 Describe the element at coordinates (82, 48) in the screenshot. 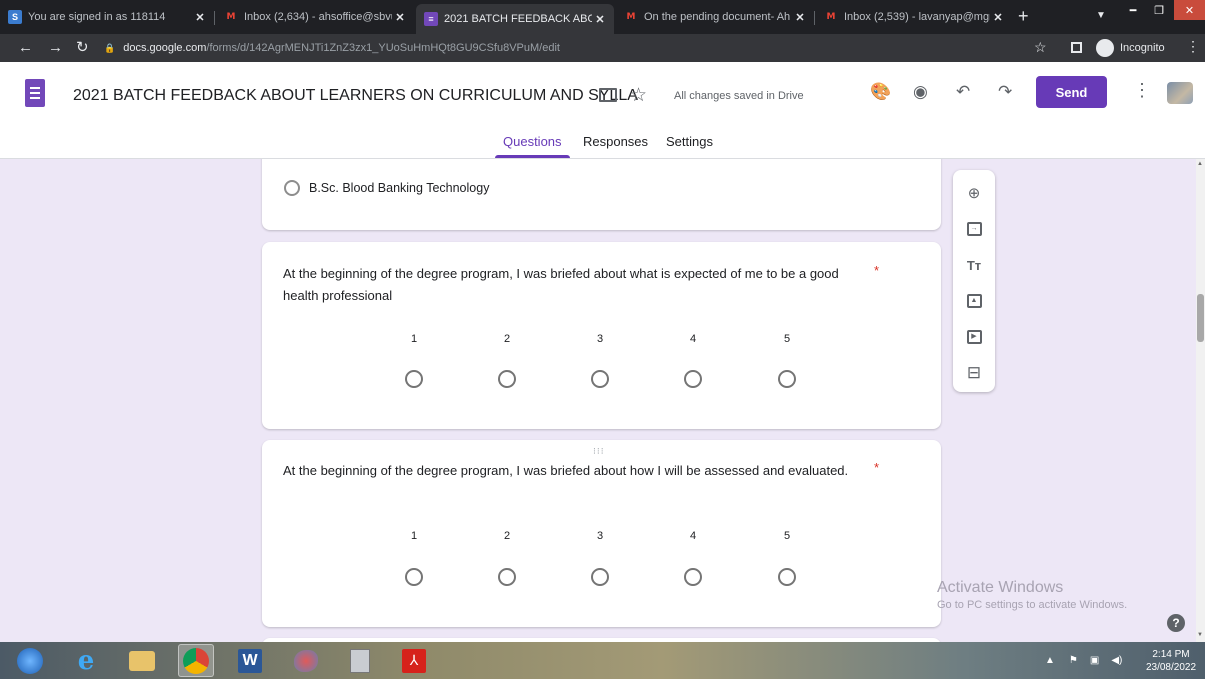

I see `reload-icon: ↻` at that location.